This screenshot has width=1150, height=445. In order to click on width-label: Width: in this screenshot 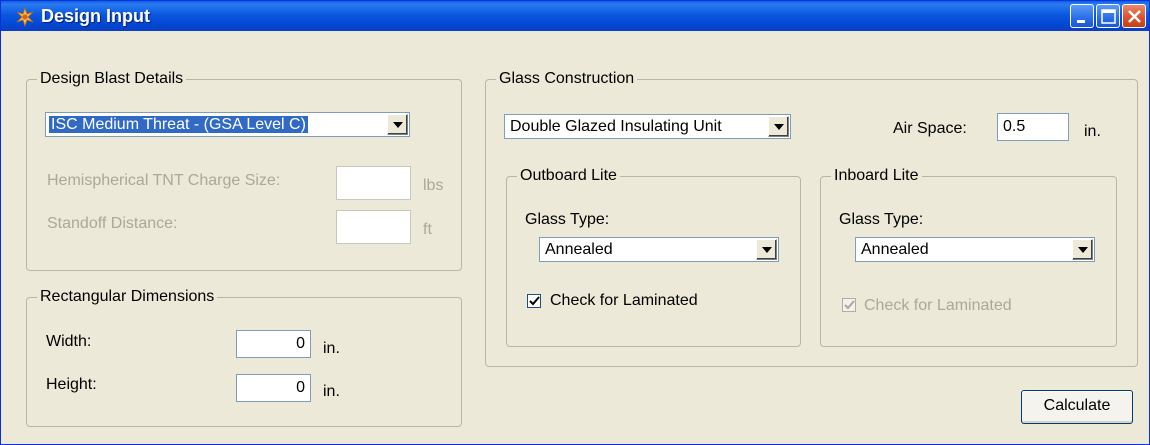, I will do `click(69, 341)`.